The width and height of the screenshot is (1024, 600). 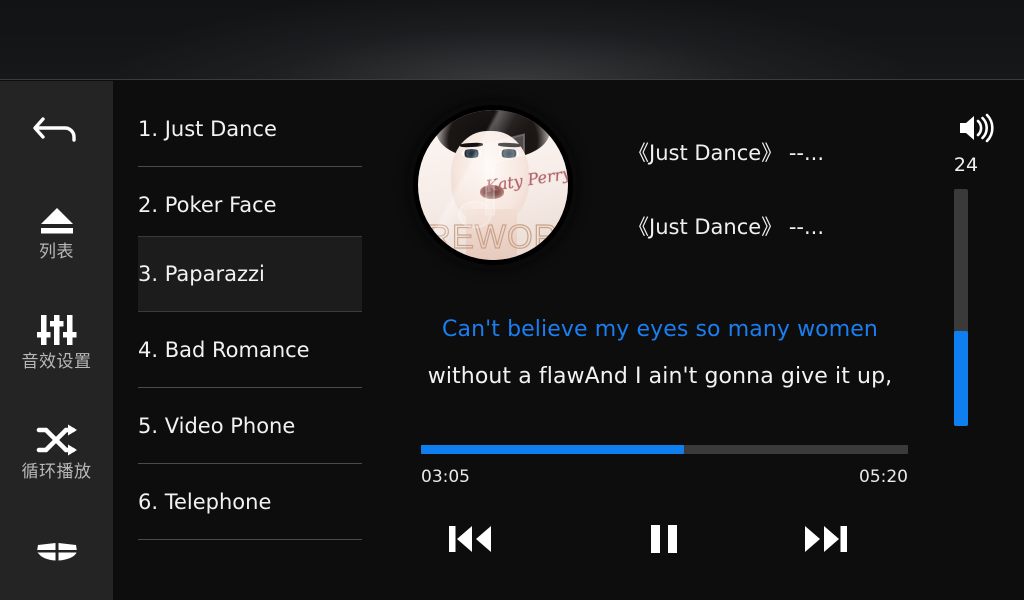 I want to click on sidebar: 列表 音效设置 循环播放, so click(x=56, y=340).